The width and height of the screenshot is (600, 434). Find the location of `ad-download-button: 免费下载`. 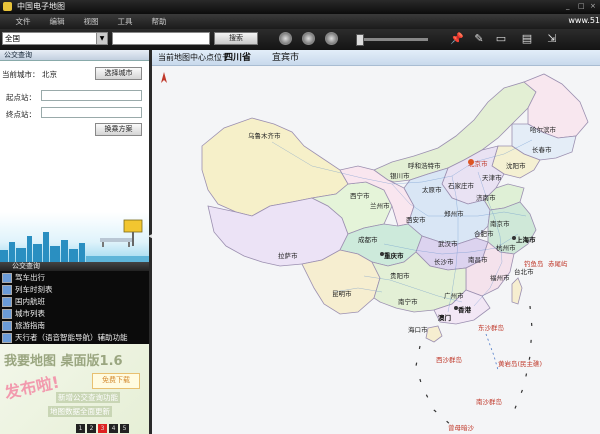

ad-download-button: 免费下载 is located at coordinates (116, 381).